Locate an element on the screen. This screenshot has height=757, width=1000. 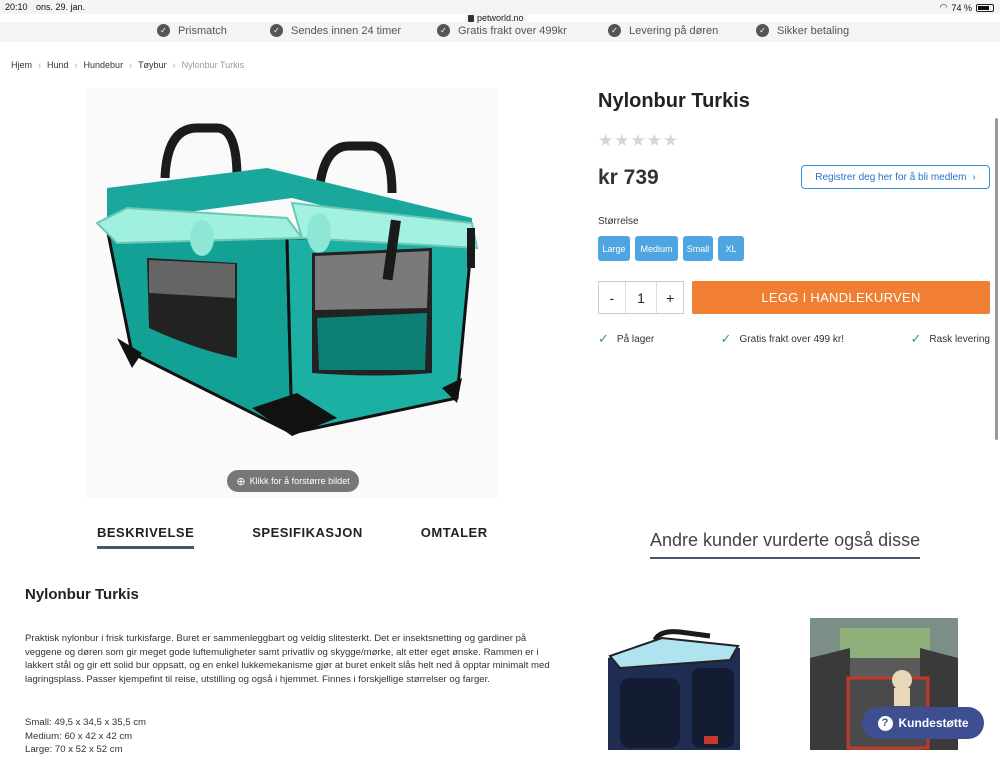
breadcrumb-toybur: Tøybur is located at coordinates (152, 65).